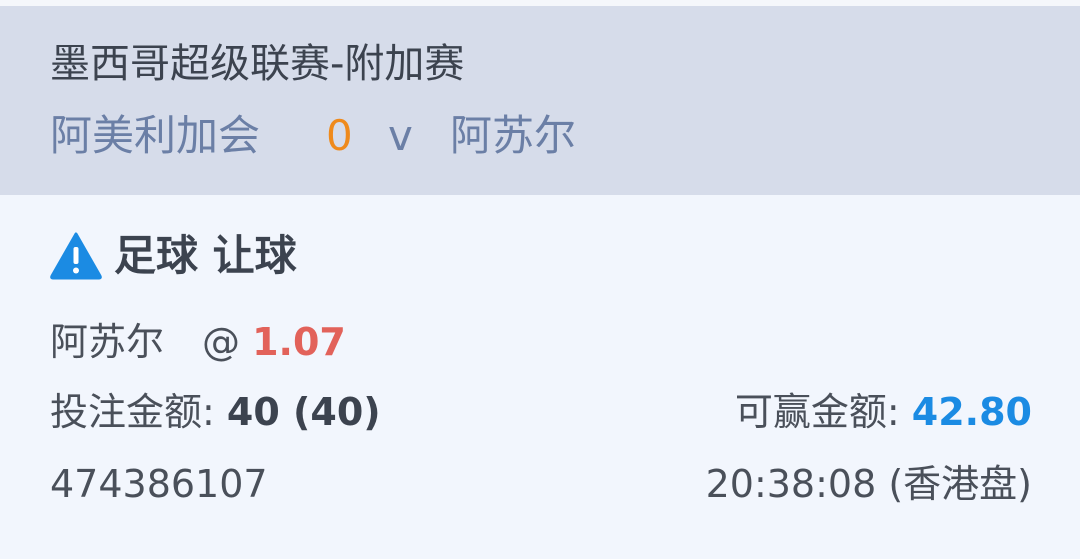 The image size is (1080, 559). I want to click on market-name: 足球 让球, so click(205, 255).